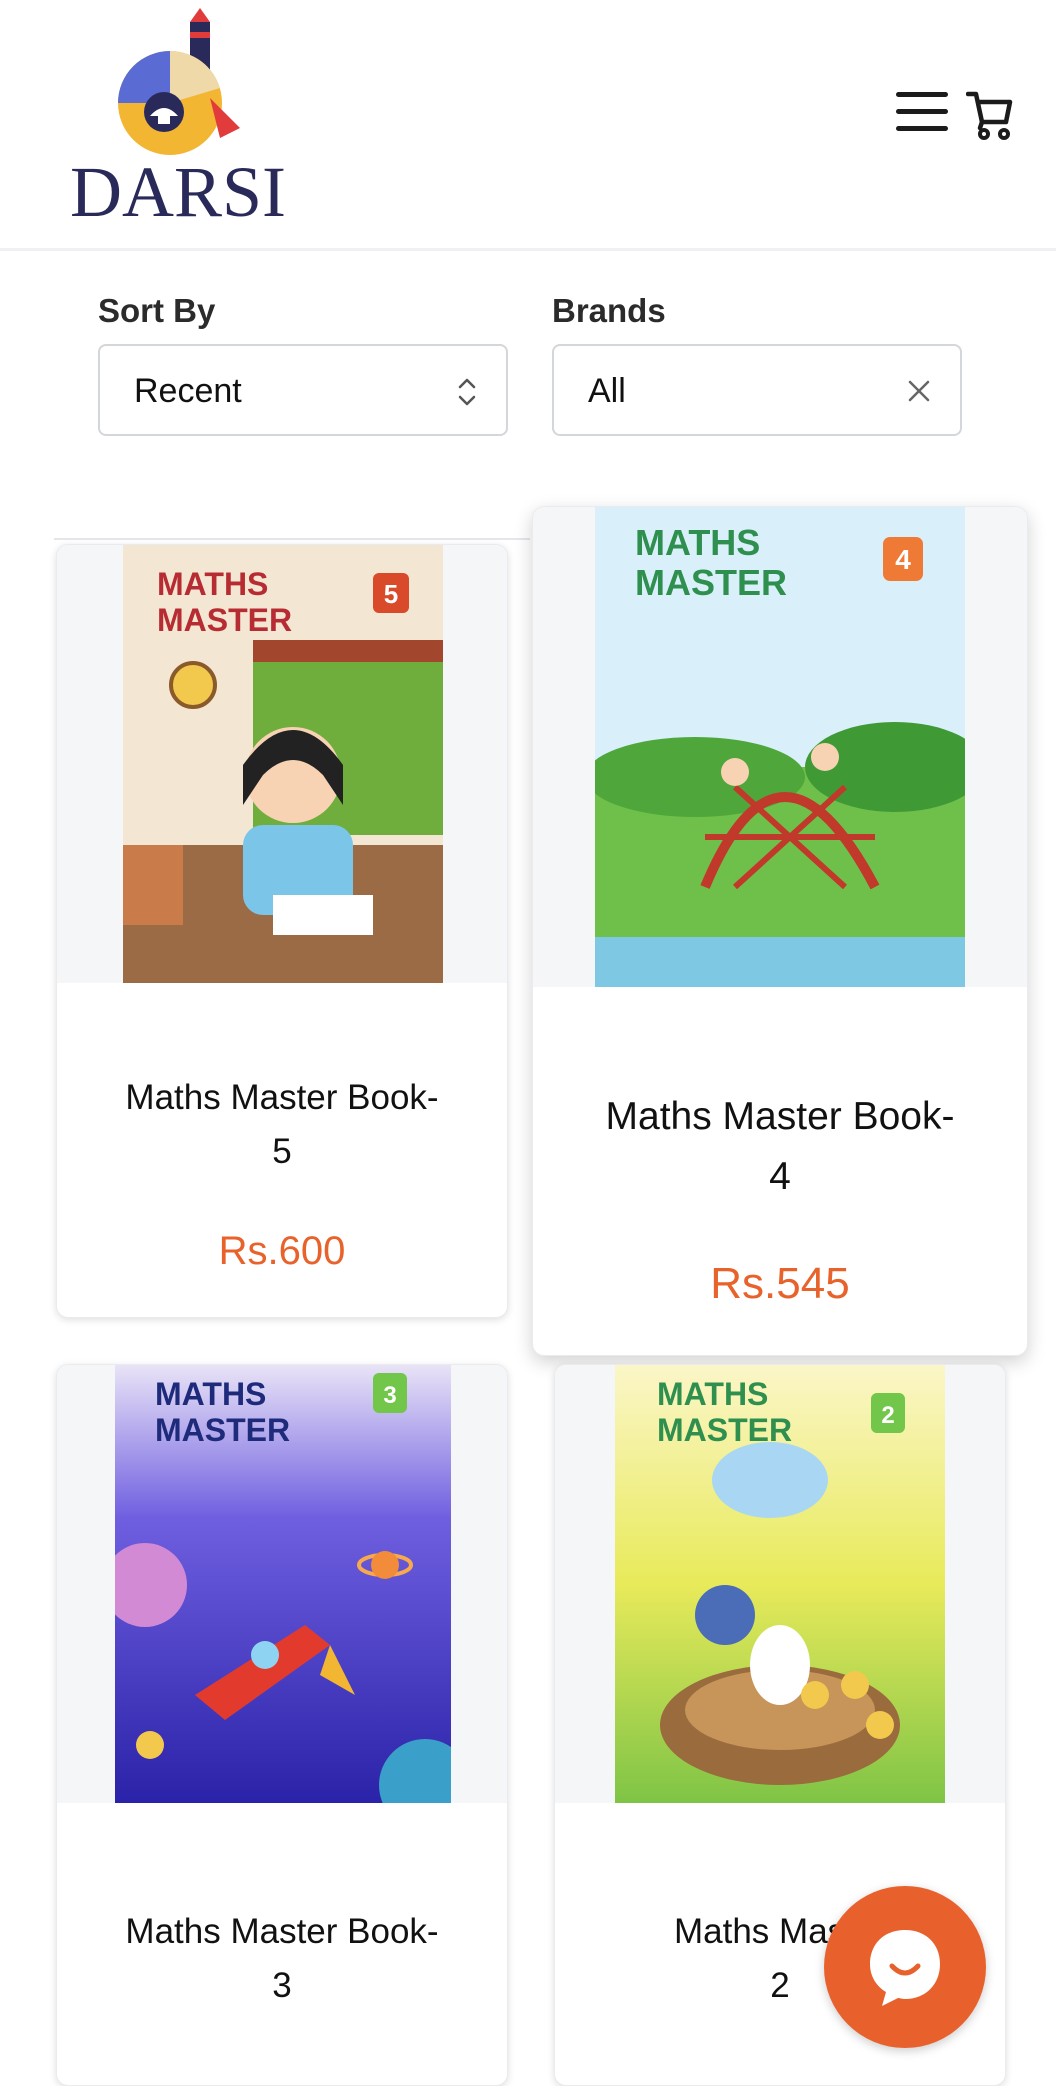  I want to click on sort-by-label: Sort By, so click(157, 310).